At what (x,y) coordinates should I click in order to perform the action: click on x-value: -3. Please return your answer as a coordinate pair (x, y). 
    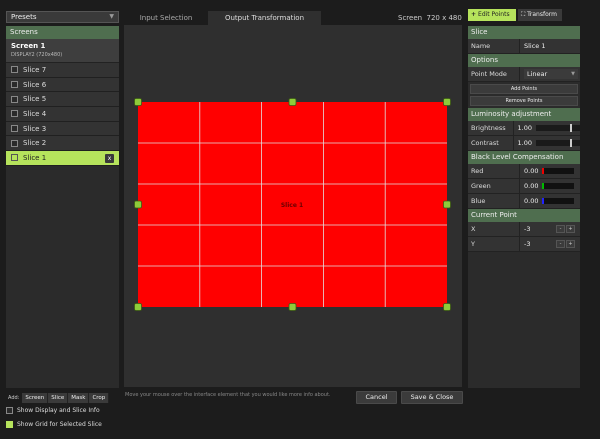
    Looking at the image, I should click on (527, 229).